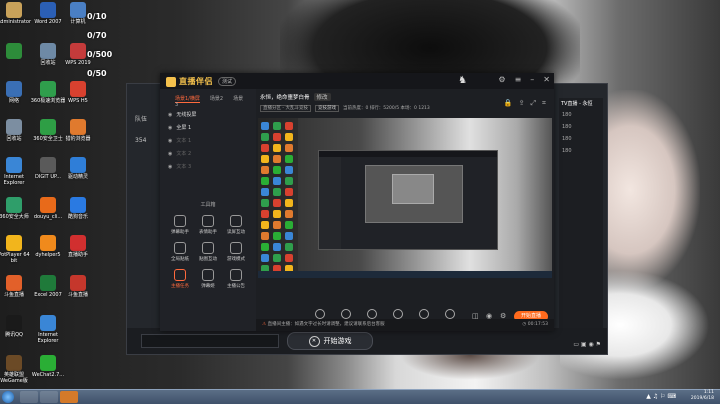  What do you see at coordinates (360, 396) in the screenshot?
I see `taskbar: ▲ ♫ ⚐ ⌨ 1:11 2019/6/18` at bounding box center [360, 396].